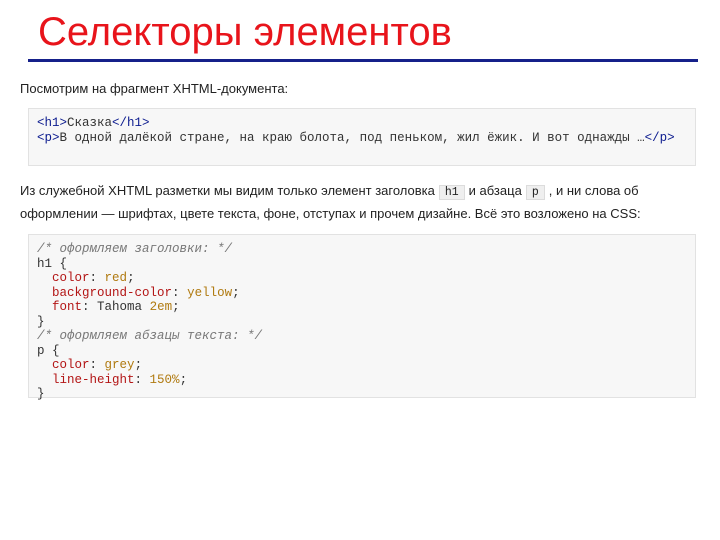  What do you see at coordinates (161, 307) in the screenshot?
I see `css-val-font-size: 2em` at bounding box center [161, 307].